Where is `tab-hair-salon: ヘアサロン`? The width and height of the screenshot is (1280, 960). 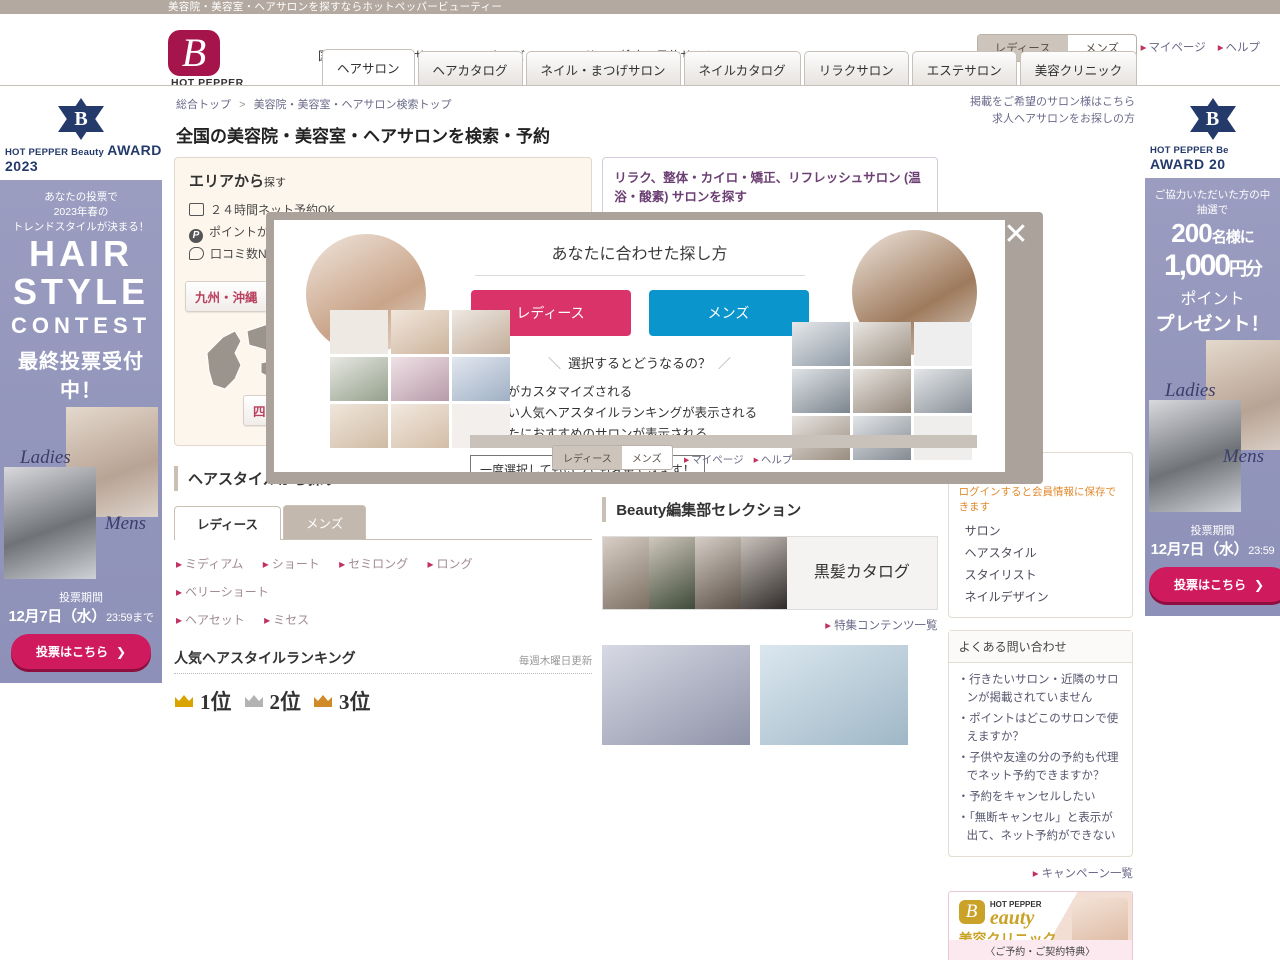
tab-hair-salon: ヘアサロン is located at coordinates (368, 67).